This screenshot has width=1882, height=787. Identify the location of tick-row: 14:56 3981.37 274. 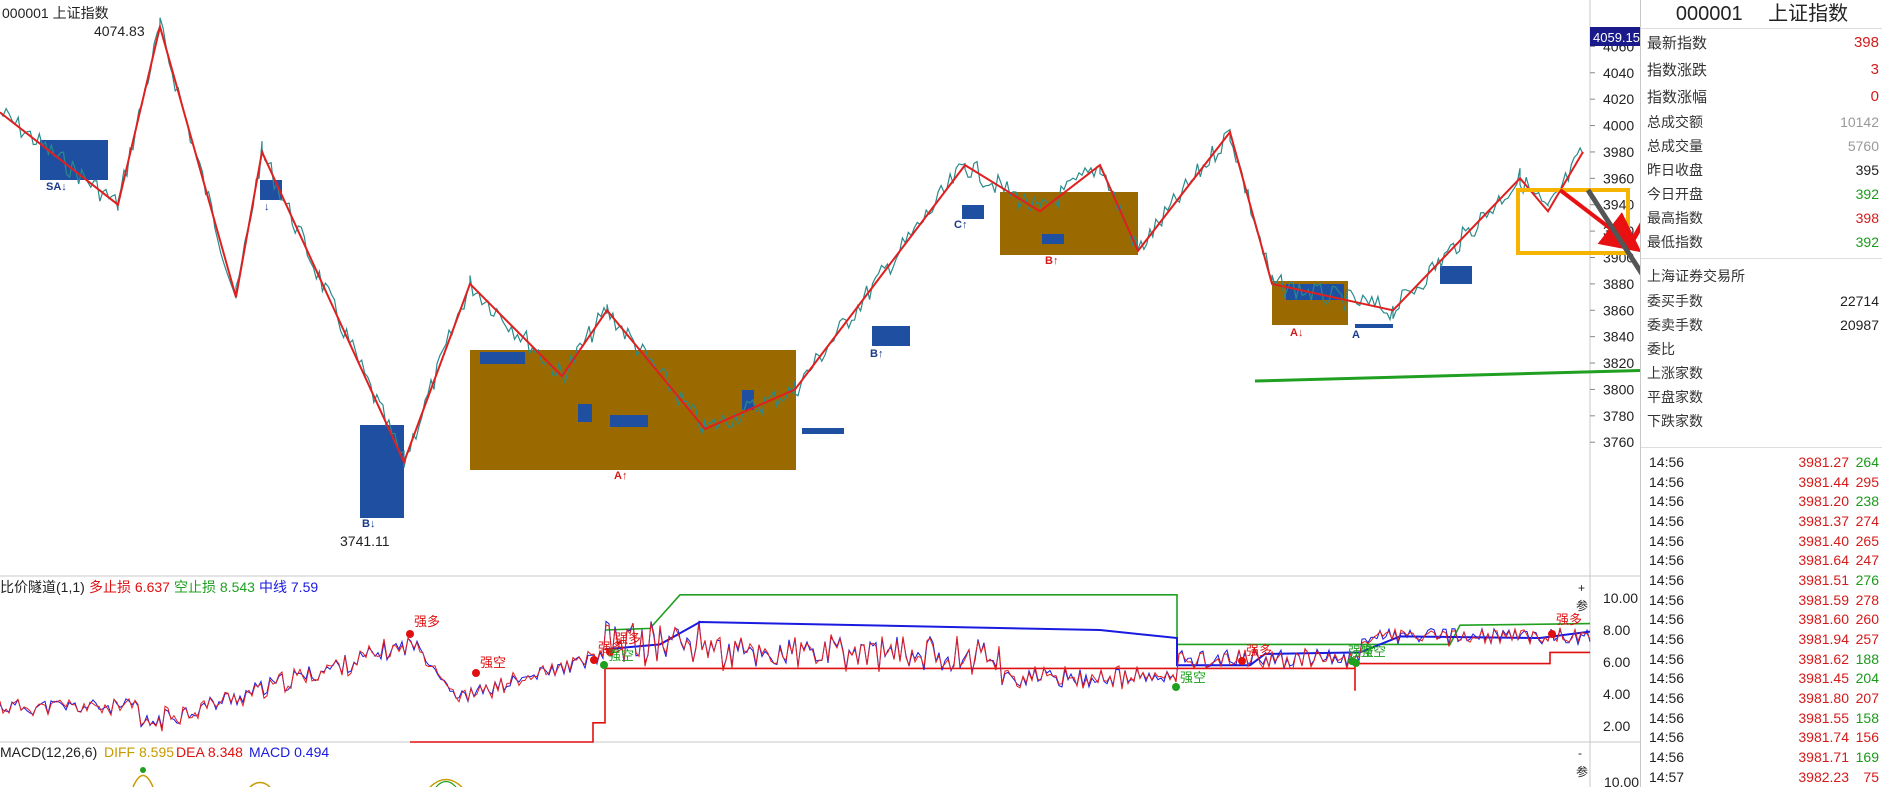
(1761, 521).